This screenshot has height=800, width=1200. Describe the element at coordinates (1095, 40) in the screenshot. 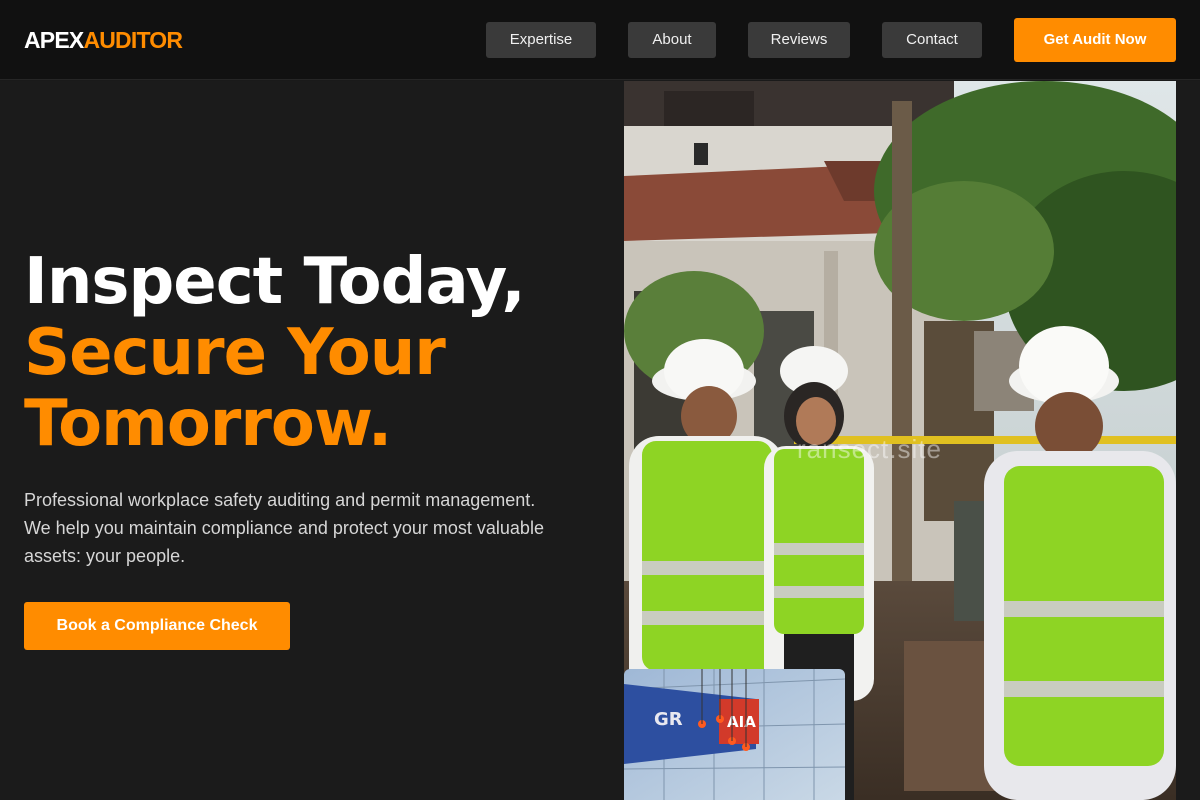

I see `get-audit-now-button: Get Audit Now` at that location.